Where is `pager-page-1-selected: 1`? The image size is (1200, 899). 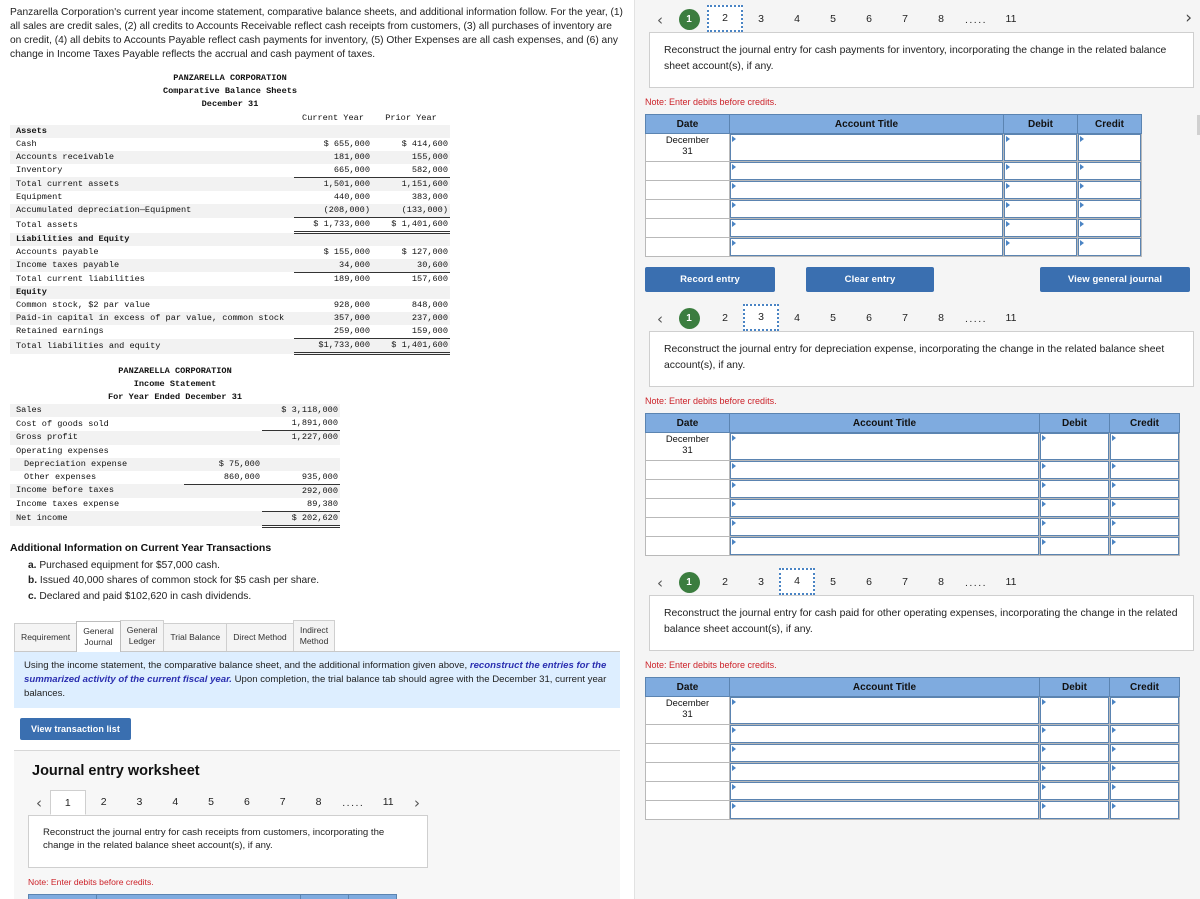
pager-page-1-selected: 1 is located at coordinates (67, 802).